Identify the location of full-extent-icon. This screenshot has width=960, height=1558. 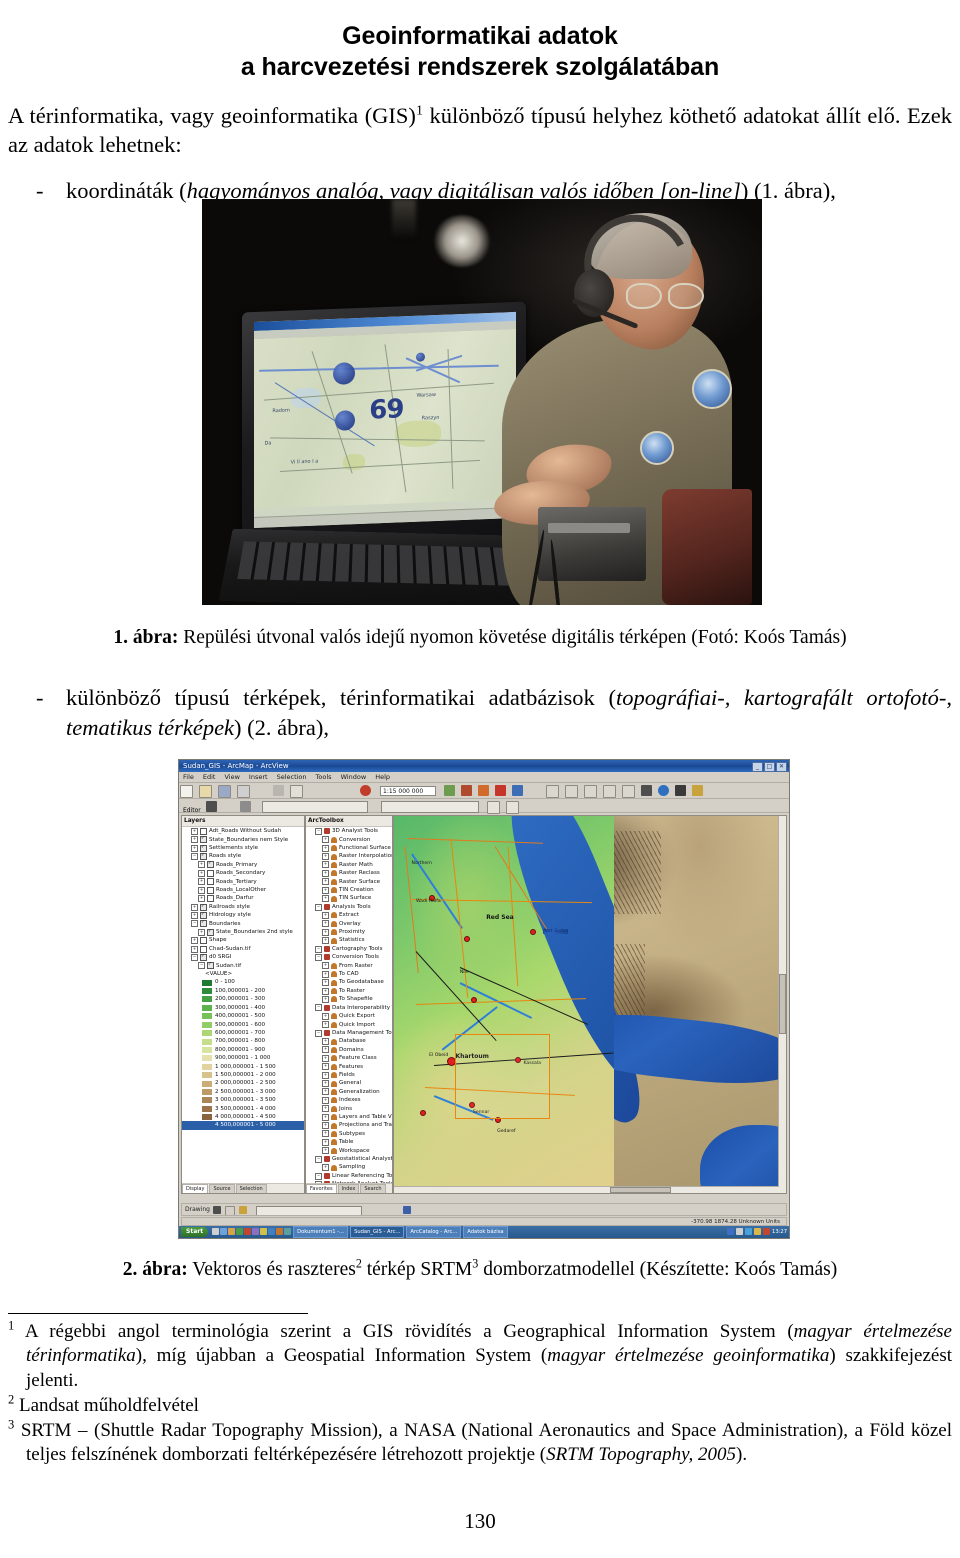
(609, 791).